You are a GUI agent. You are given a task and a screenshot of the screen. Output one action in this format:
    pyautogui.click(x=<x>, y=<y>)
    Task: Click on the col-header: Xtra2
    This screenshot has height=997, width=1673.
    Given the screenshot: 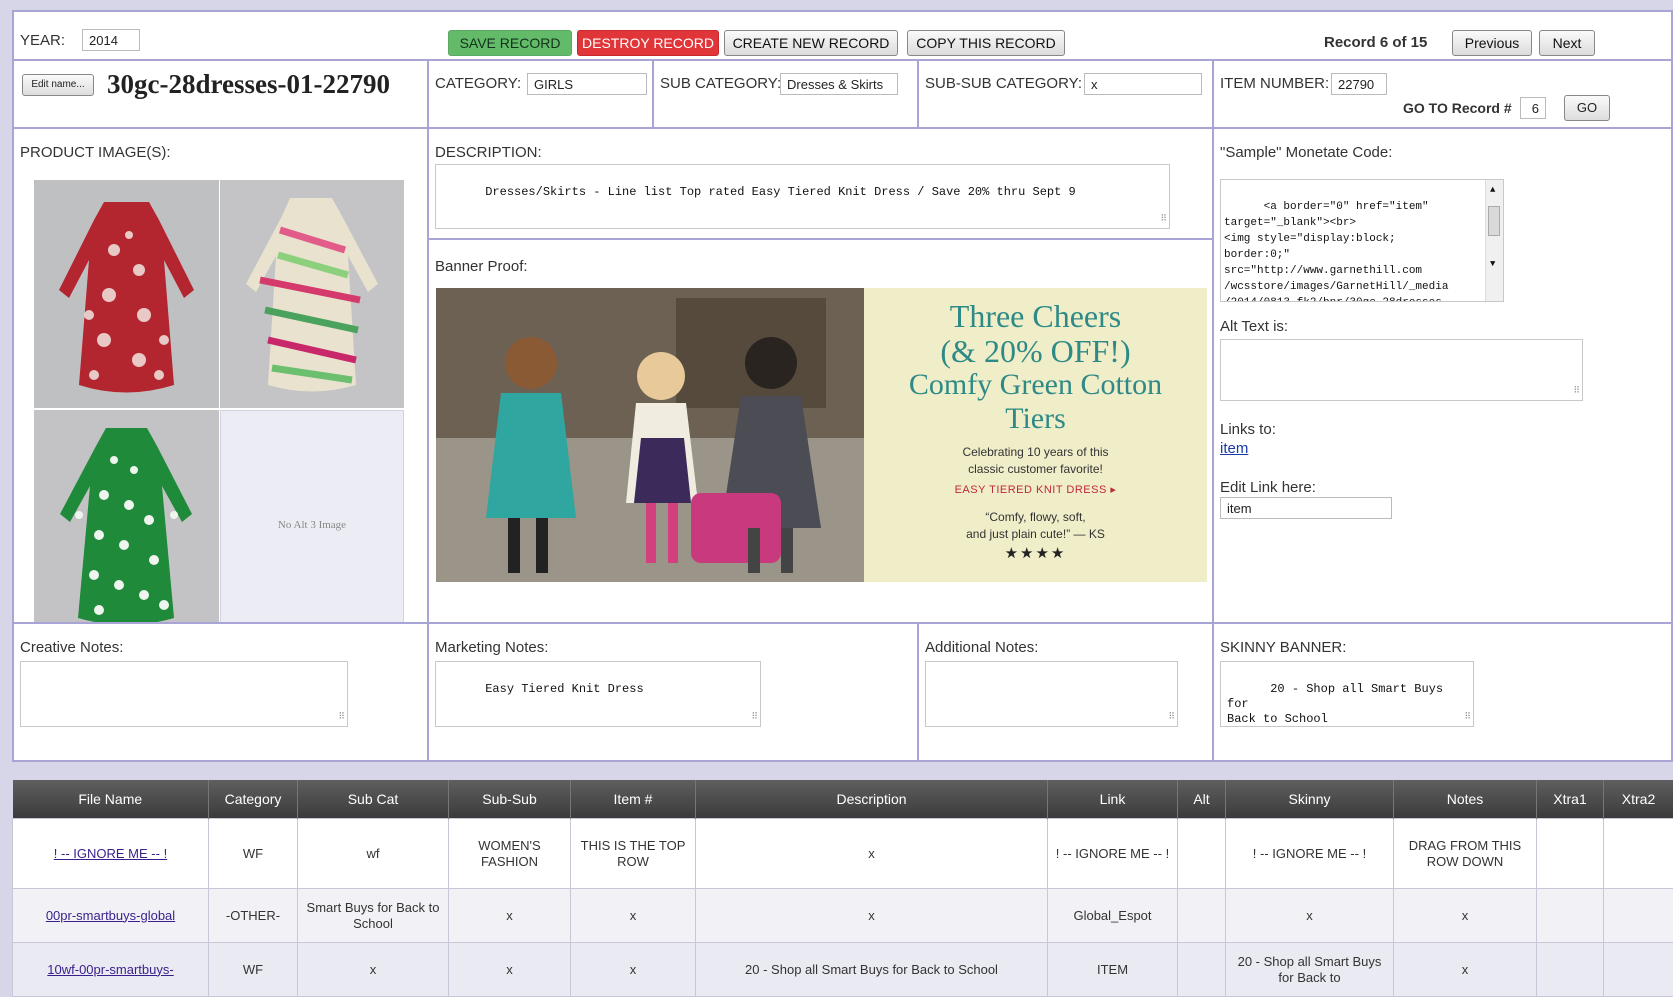 What is the action you would take?
    pyautogui.click(x=1638, y=799)
    